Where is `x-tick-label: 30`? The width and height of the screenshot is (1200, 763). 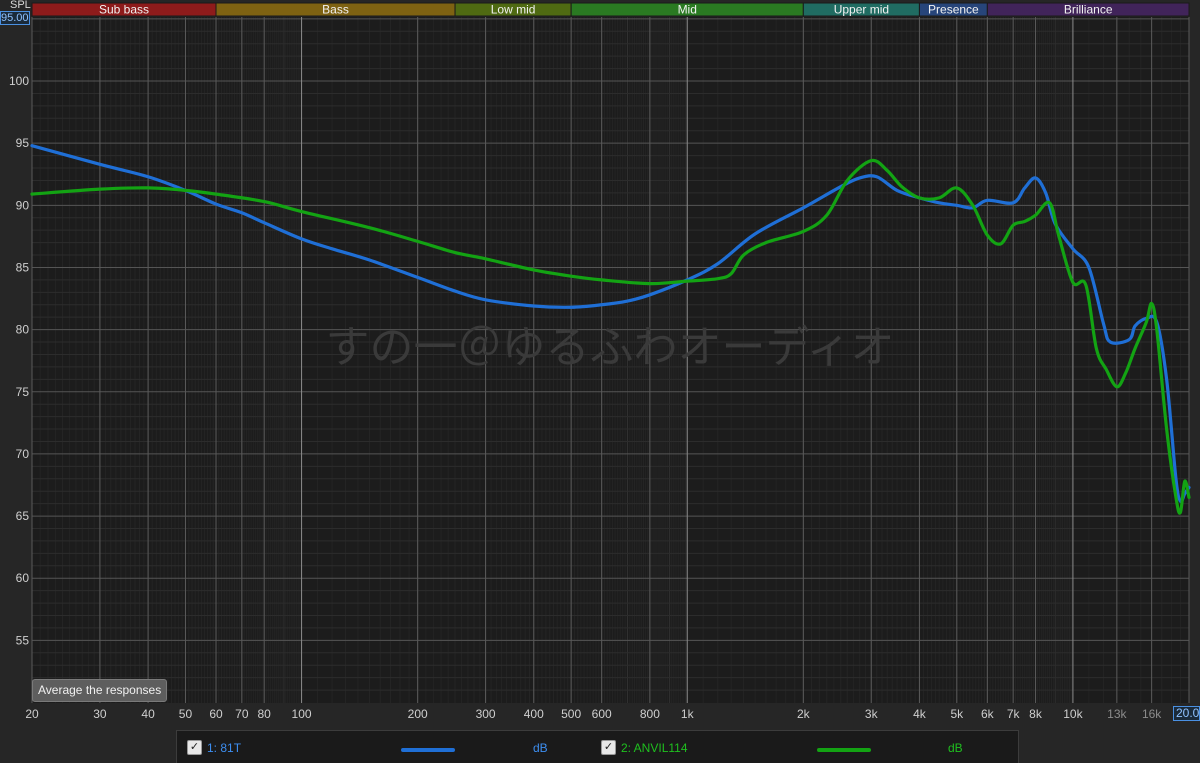
x-tick-label: 30 is located at coordinates (100, 714).